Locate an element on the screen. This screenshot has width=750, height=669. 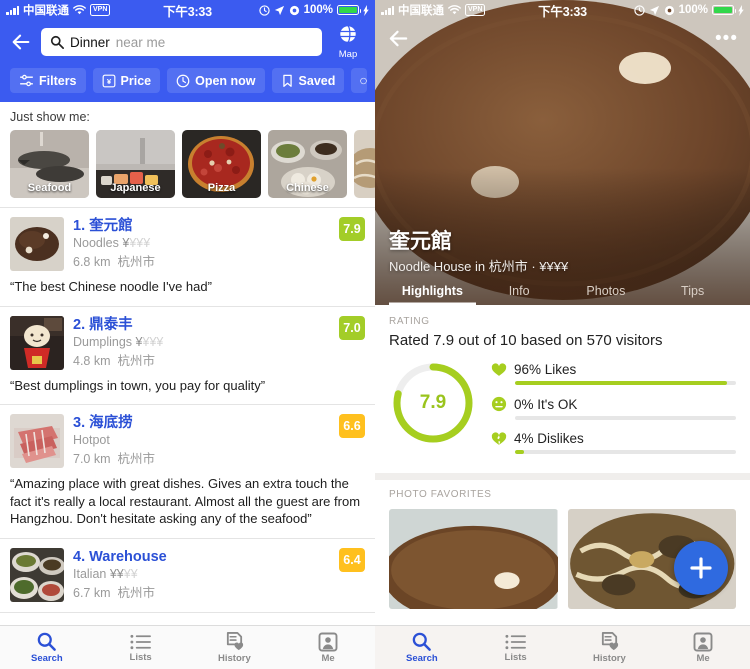
result-name: 3. 海底捞 is located at coordinates (201, 423).